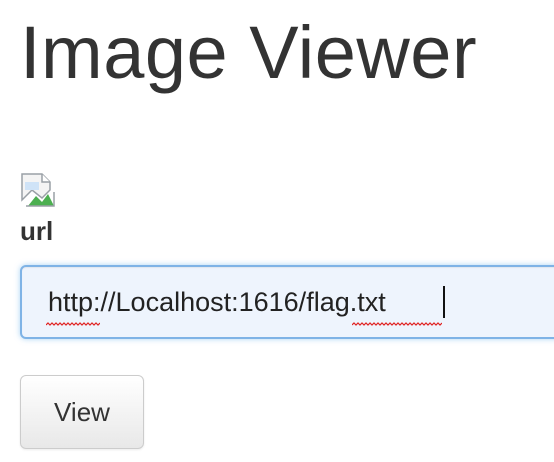  I want to click on text-caret, so click(444, 302).